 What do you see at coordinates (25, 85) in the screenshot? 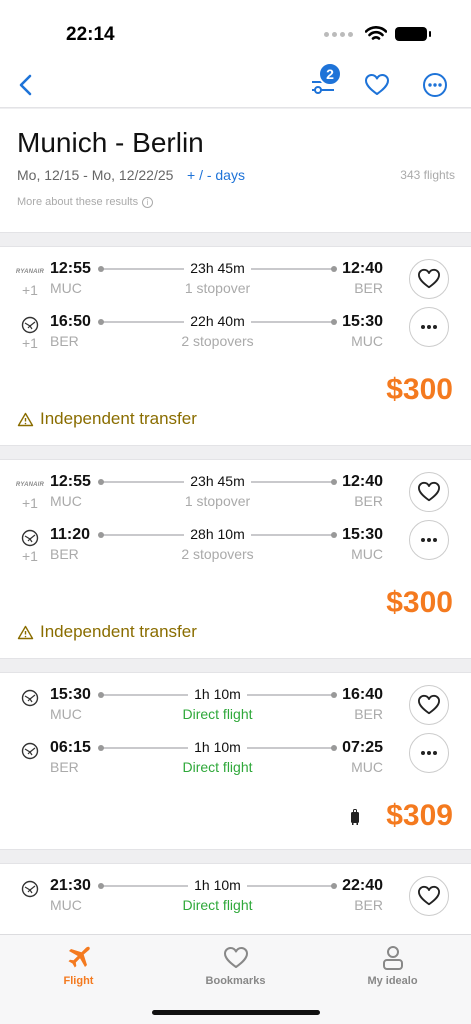
I see `back-button` at bounding box center [25, 85].